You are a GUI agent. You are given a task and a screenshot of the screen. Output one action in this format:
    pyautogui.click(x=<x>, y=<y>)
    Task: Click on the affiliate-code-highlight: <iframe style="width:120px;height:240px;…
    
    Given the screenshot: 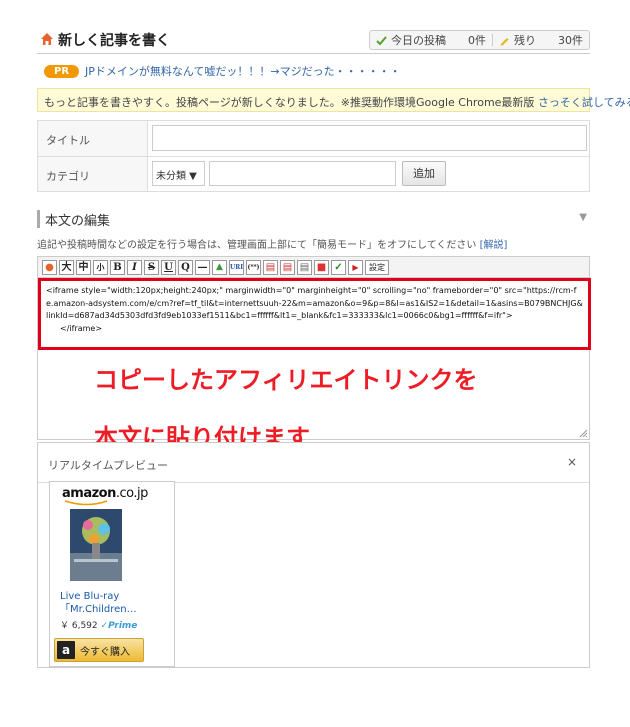 What is the action you would take?
    pyautogui.click(x=314, y=314)
    